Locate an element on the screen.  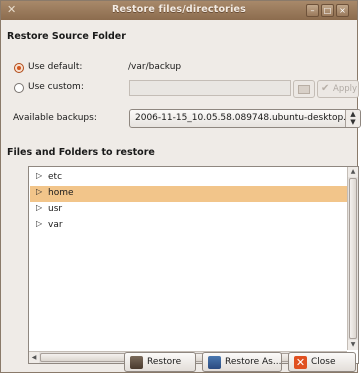
apply-button: ✔ Apply is located at coordinates (338, 89).